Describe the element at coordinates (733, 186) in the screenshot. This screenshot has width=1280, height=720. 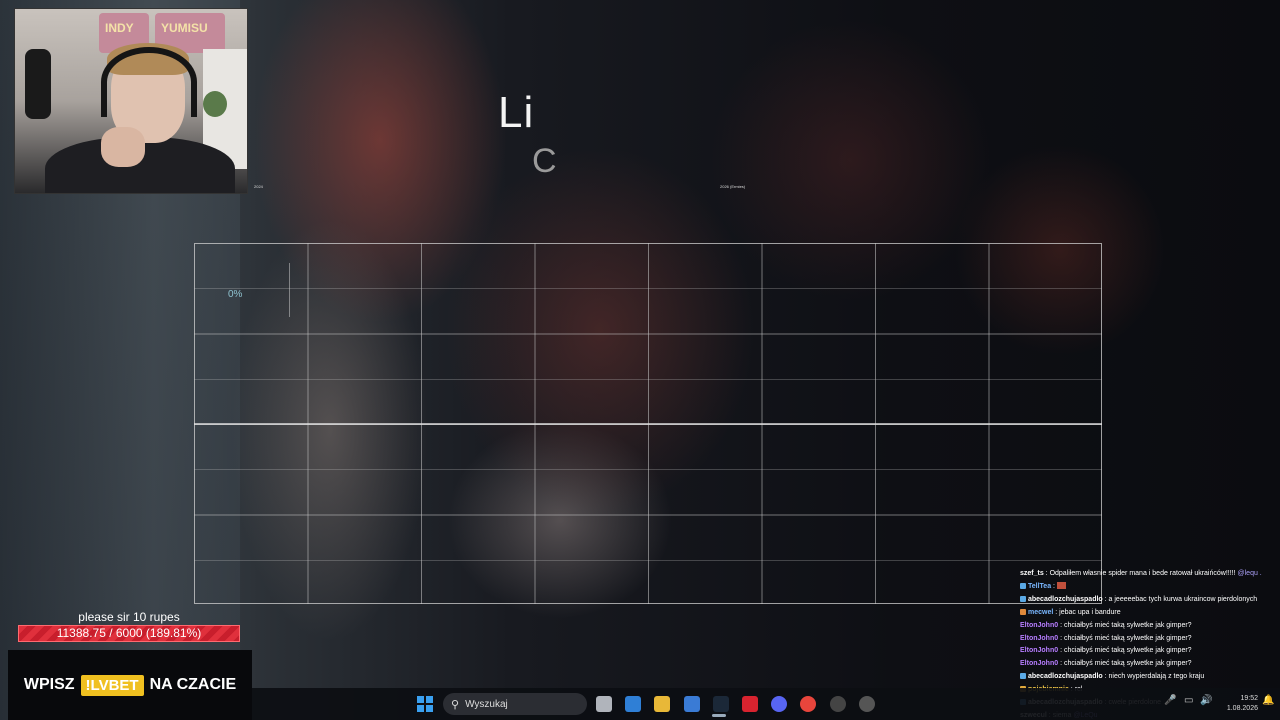
I see `webcam-tag-right: 2026 (Ermies)` at that location.